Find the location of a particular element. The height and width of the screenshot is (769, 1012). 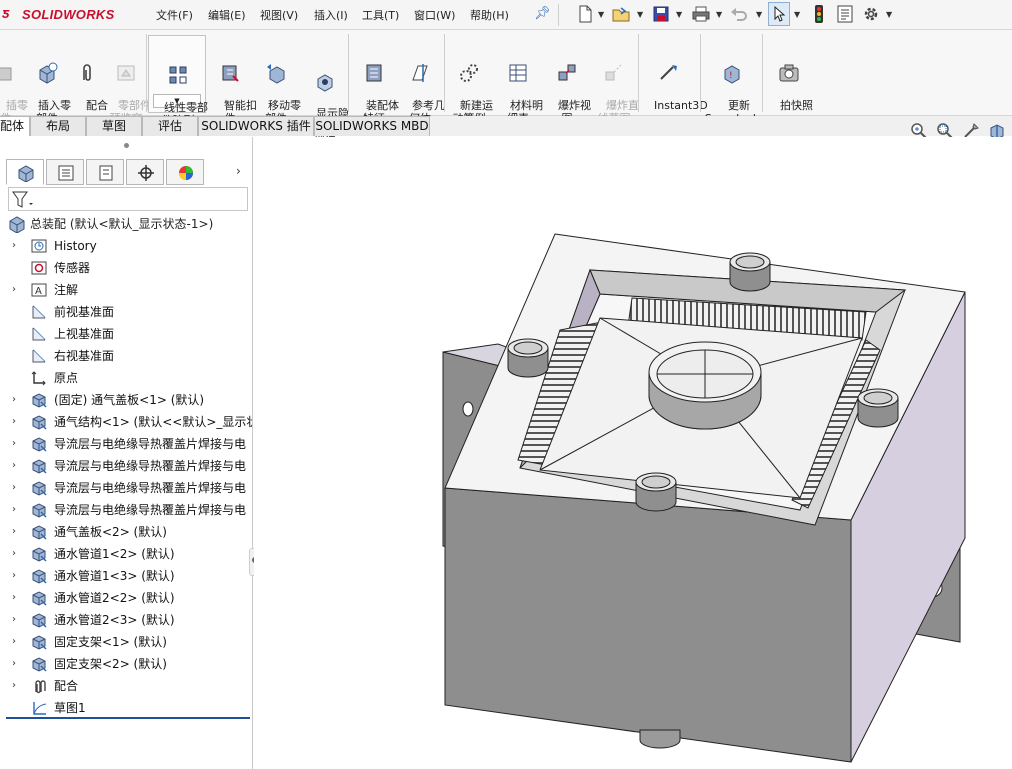

save-dropdown-icon: ▼ is located at coordinates (679, 14).